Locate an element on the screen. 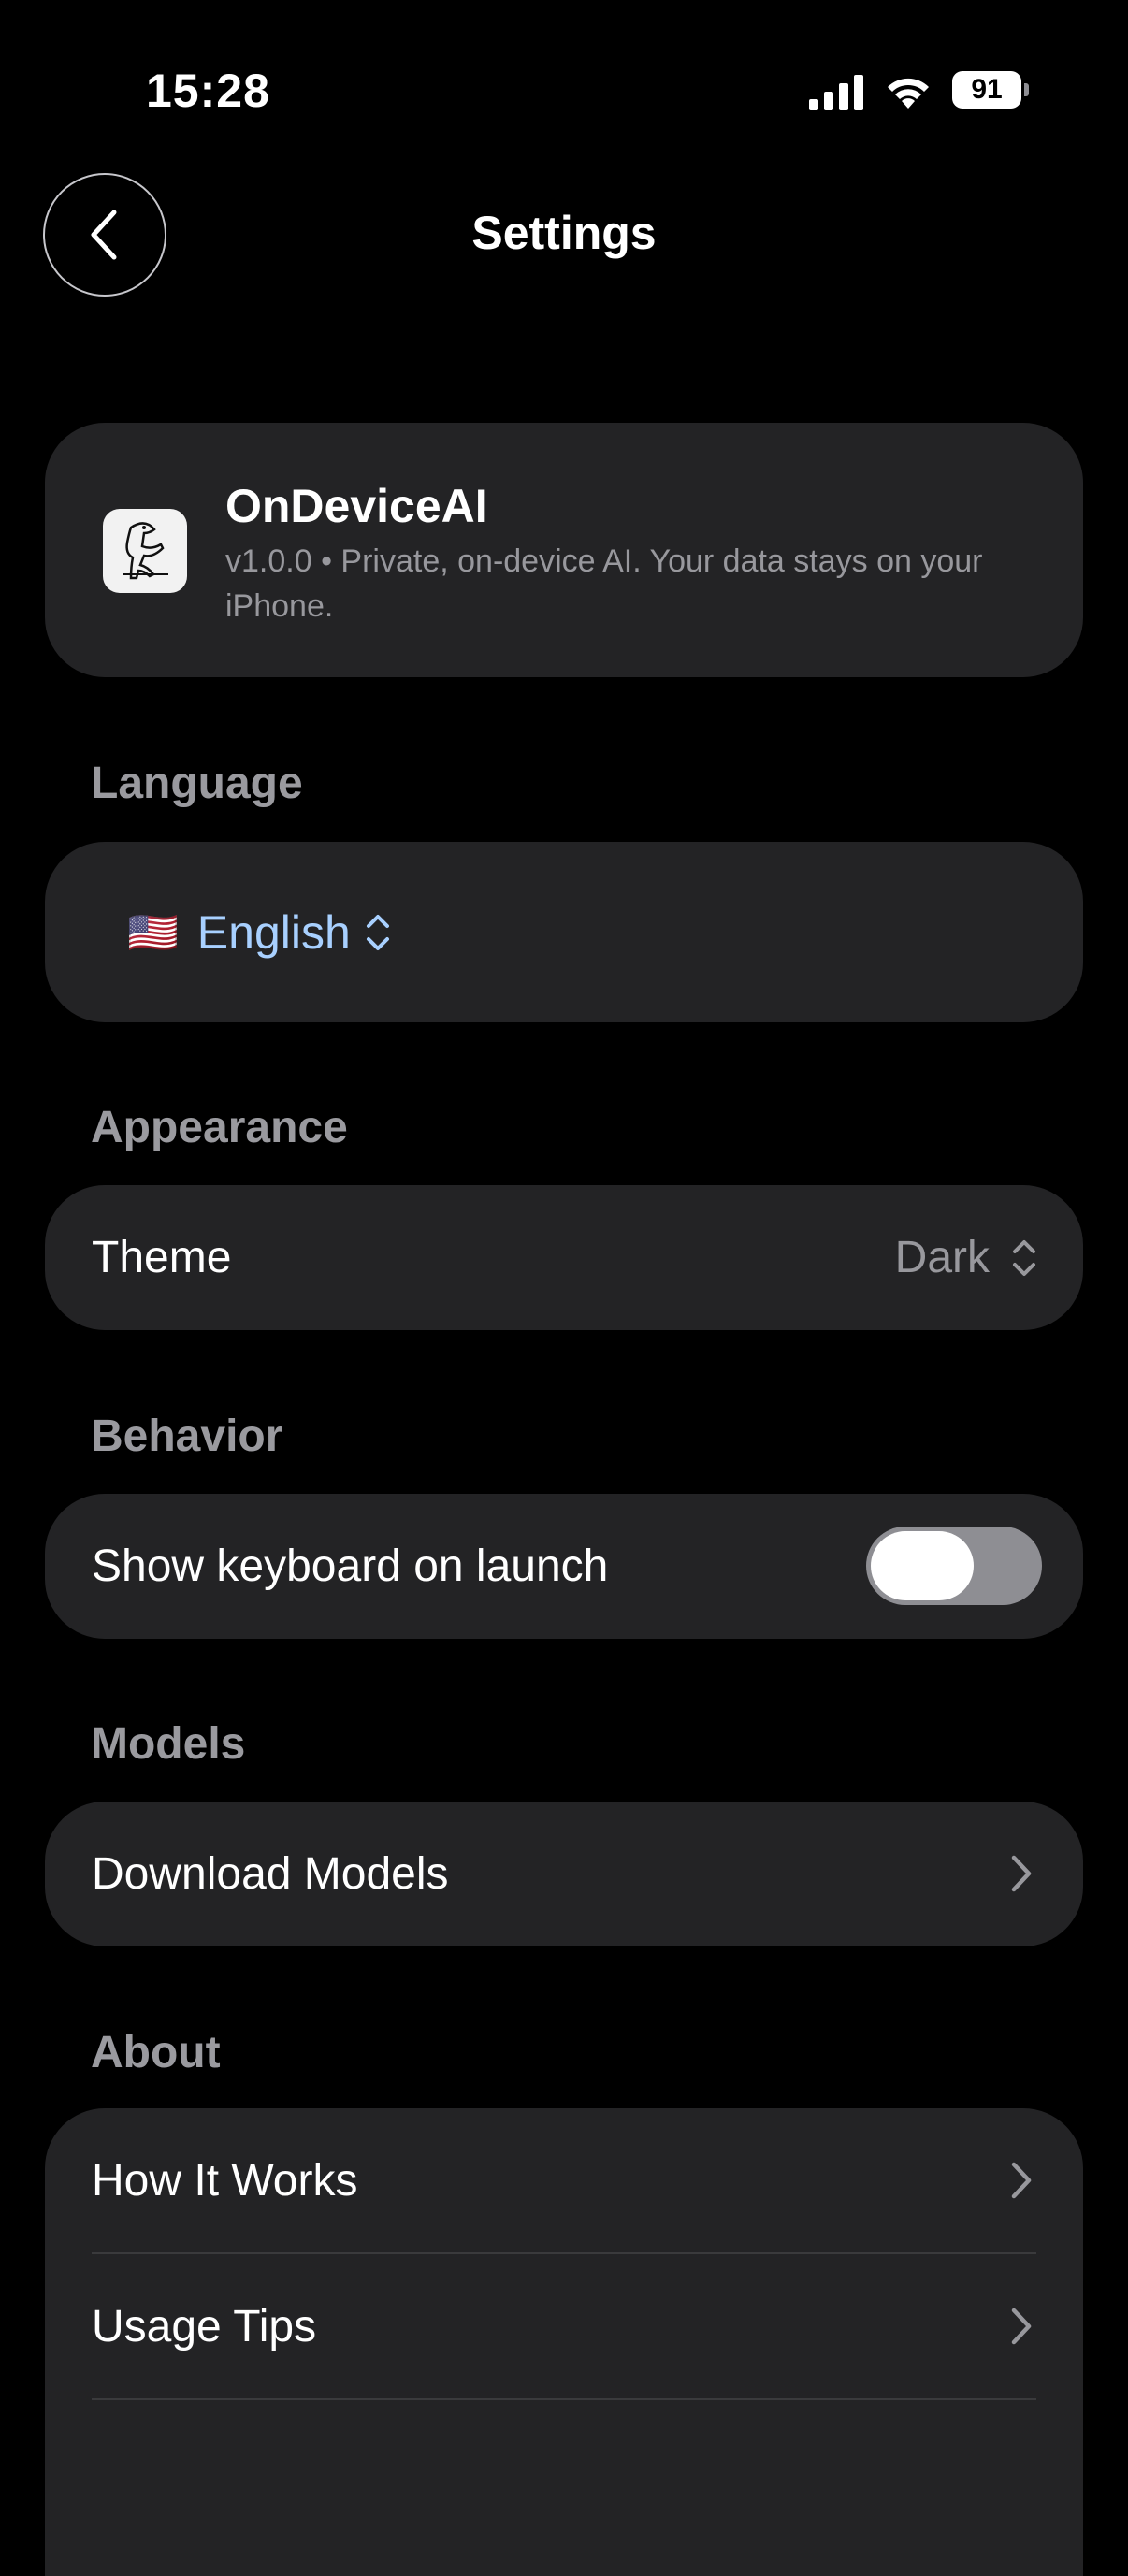 Image resolution: width=1128 pixels, height=2576 pixels. toggle-knob is located at coordinates (922, 1565).